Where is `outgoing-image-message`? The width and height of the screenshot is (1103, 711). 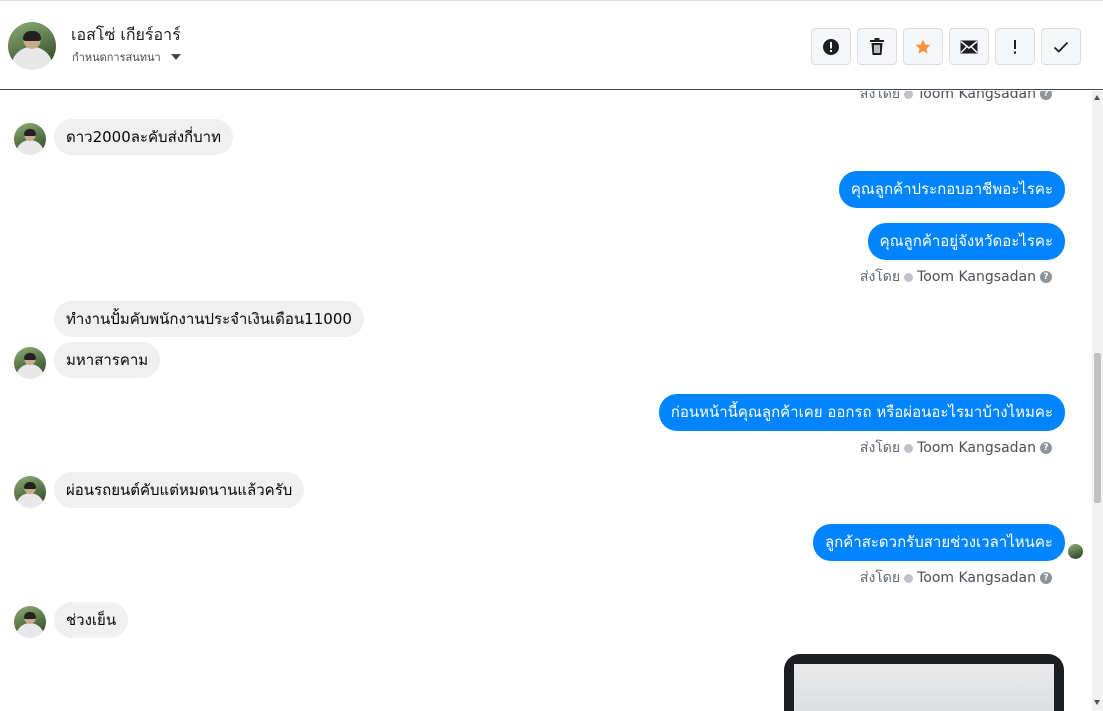
outgoing-image-message is located at coordinates (924, 682).